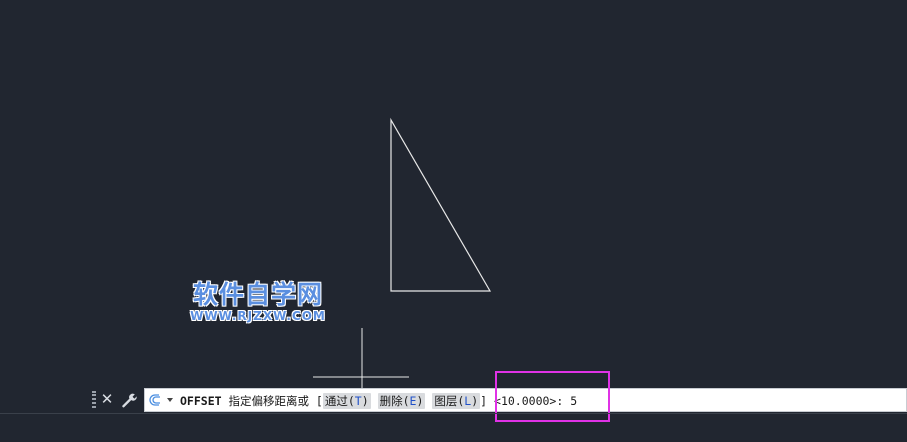 The image size is (907, 442). I want to click on triangle-shape, so click(441, 204).